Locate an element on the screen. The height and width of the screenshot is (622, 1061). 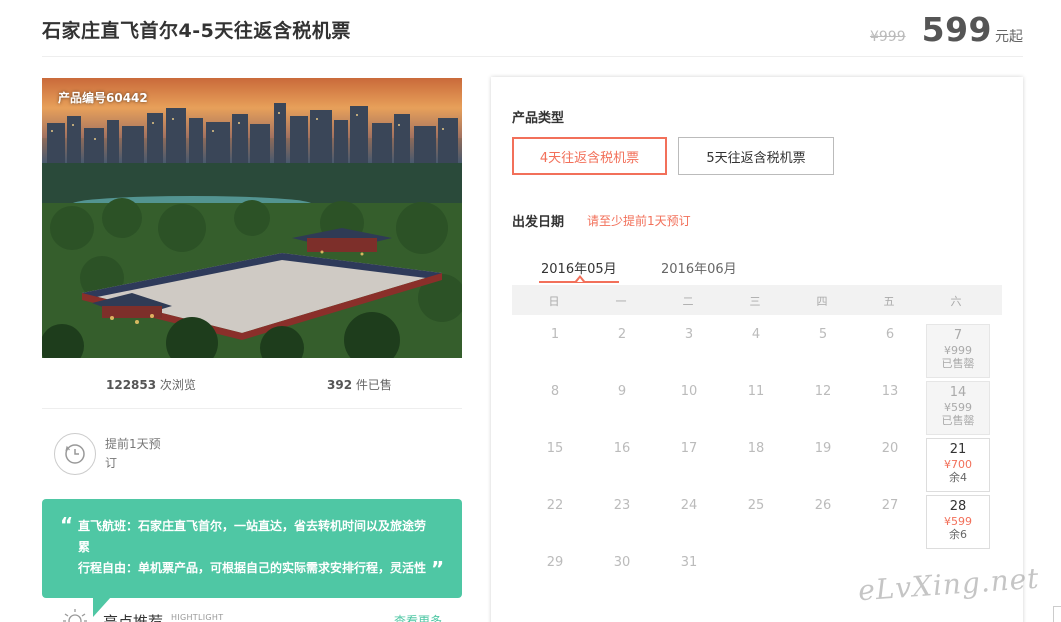
calendar-day: 4 is located at coordinates (756, 334).